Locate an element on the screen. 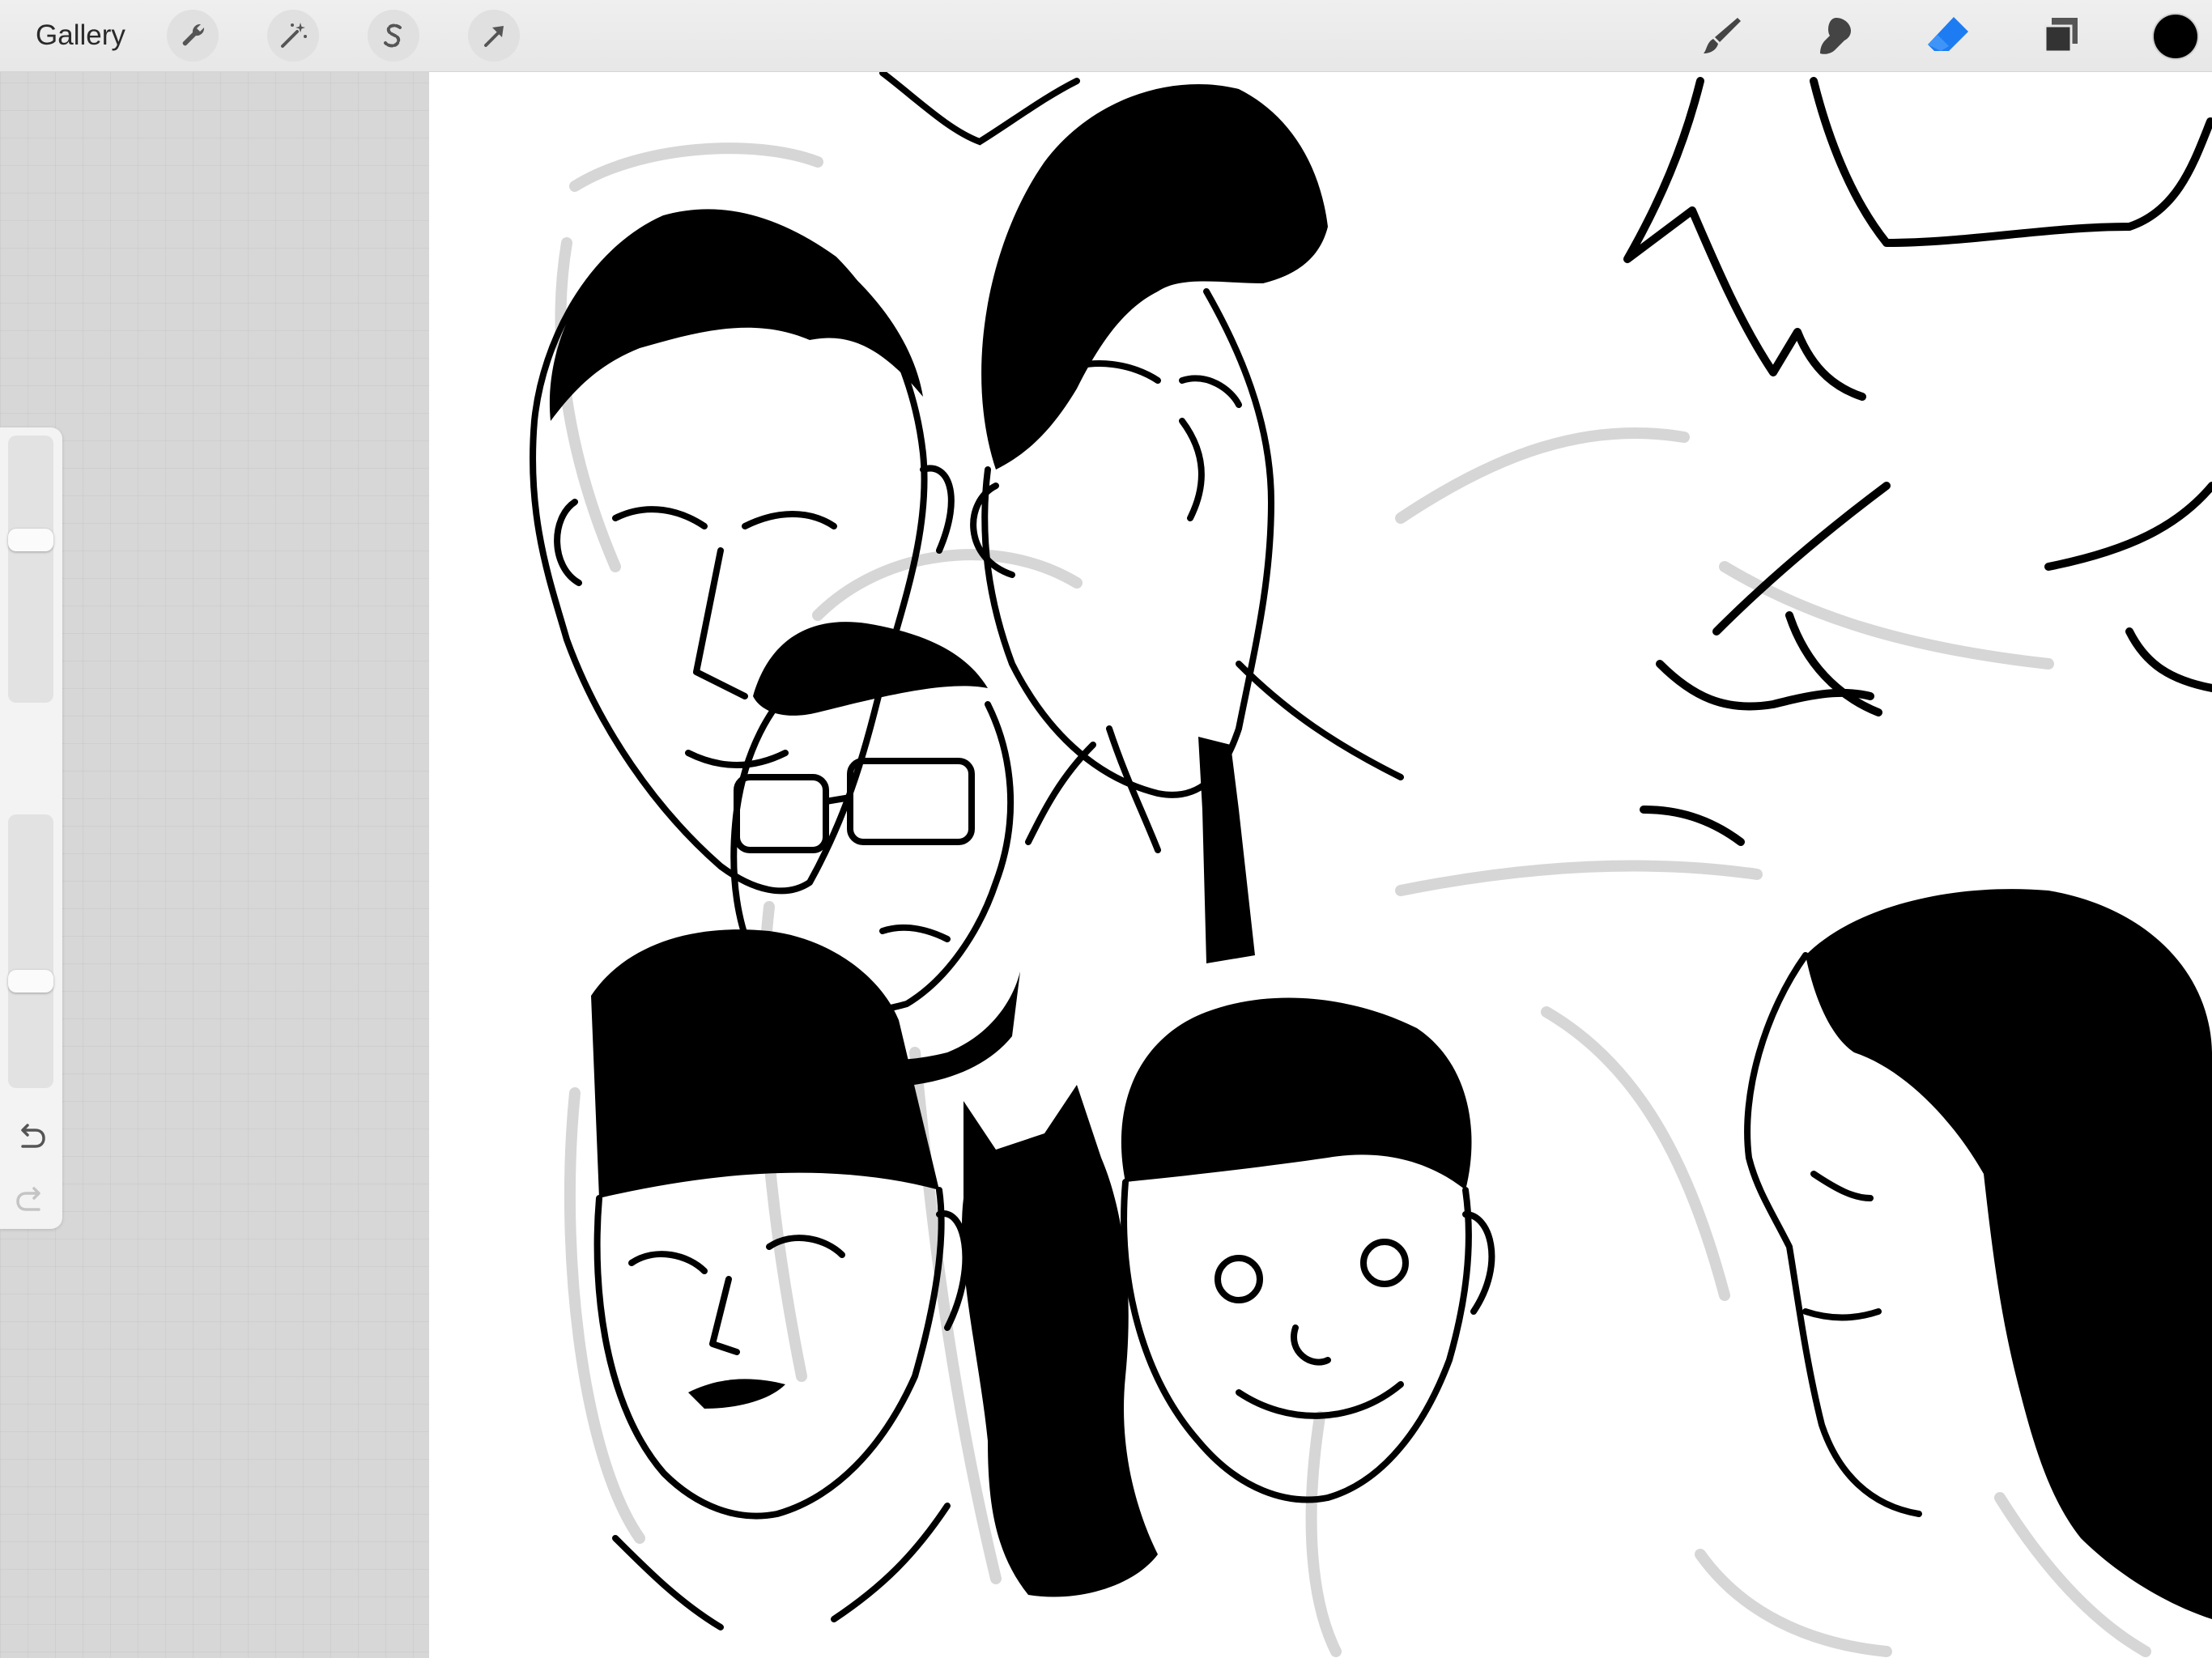 The height and width of the screenshot is (1658, 2212). sidebar is located at coordinates (31, 828).